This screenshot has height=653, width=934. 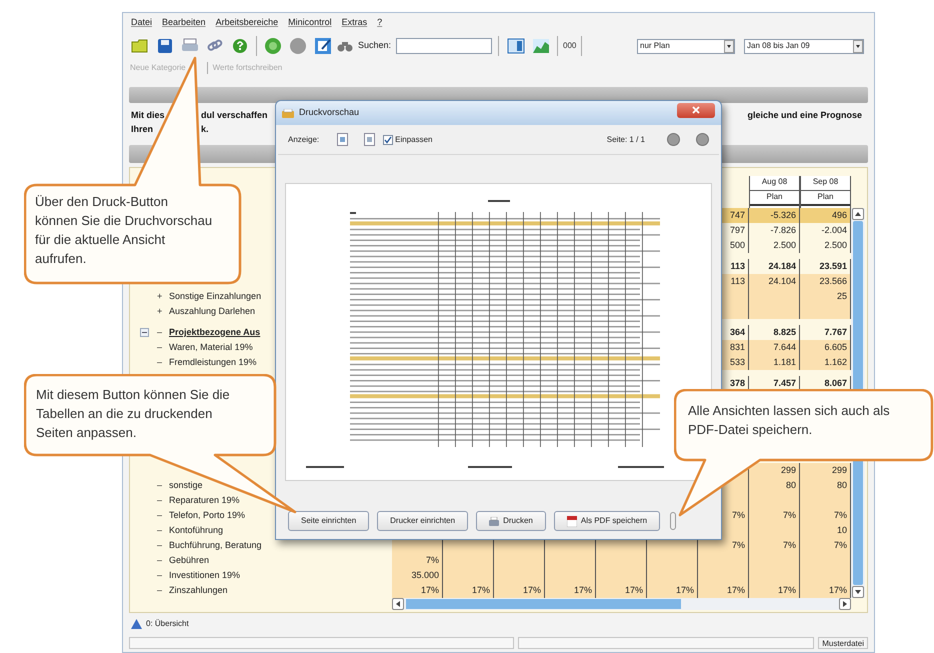 I want to click on table-cell-text: 7.457, so click(x=784, y=383).